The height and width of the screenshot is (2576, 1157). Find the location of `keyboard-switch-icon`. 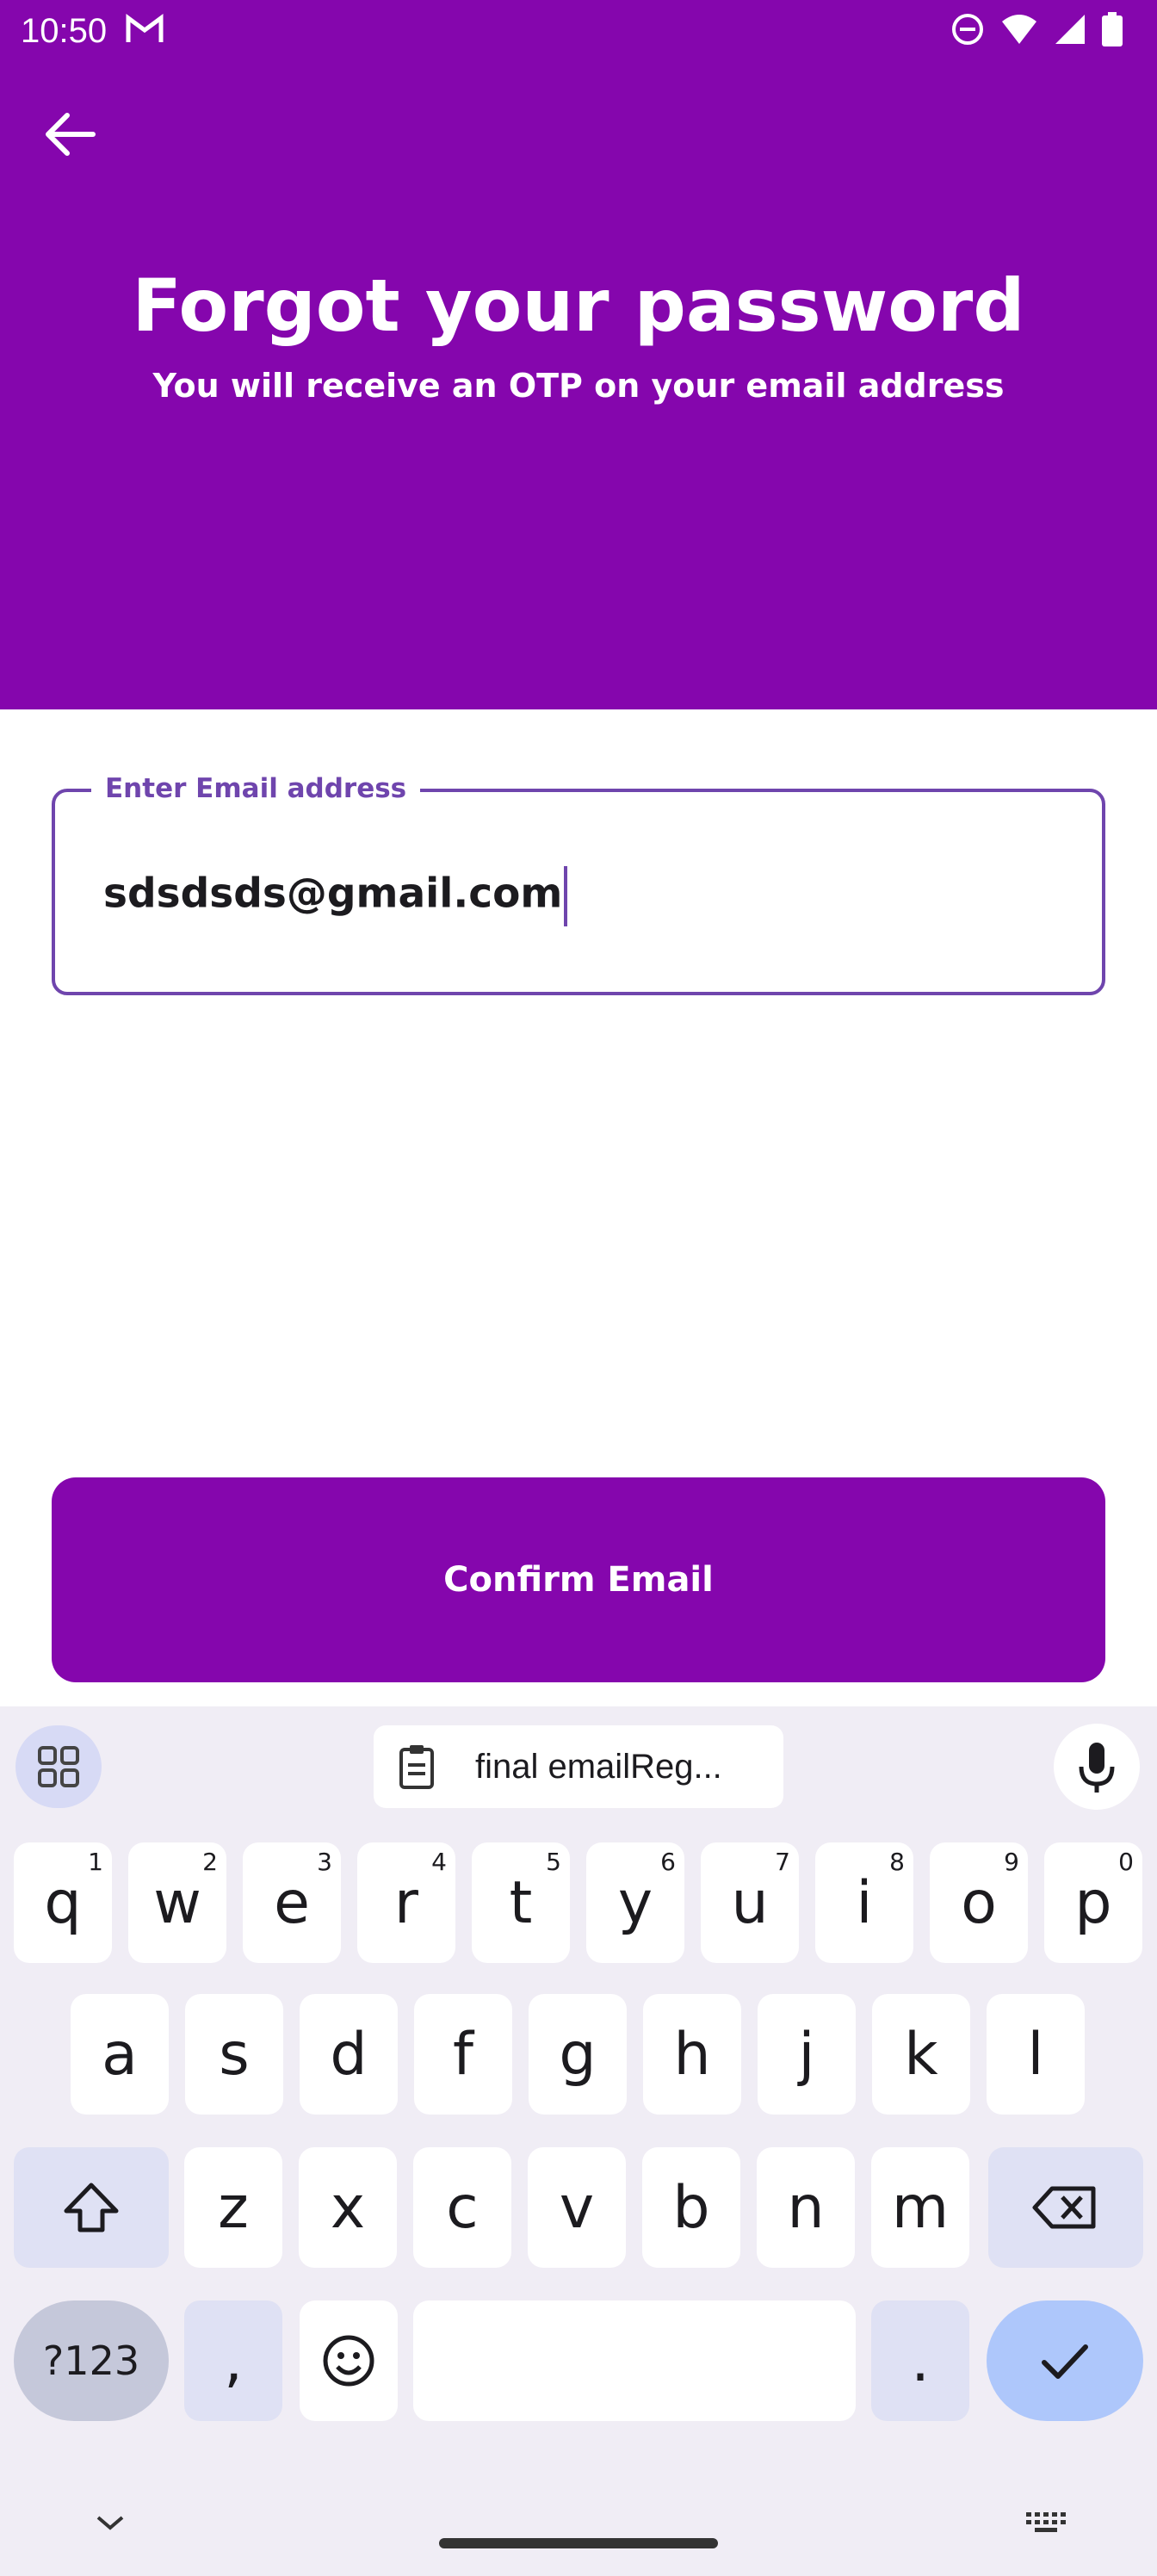

keyboard-switch-icon is located at coordinates (1046, 2523).